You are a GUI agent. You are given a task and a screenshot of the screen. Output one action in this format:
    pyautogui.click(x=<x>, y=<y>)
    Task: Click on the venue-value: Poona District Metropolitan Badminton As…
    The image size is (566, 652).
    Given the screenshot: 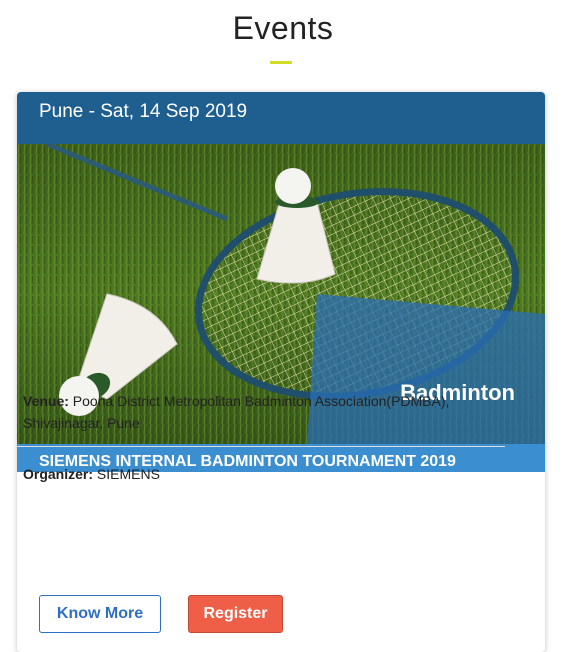 What is the action you would take?
    pyautogui.click(x=236, y=412)
    